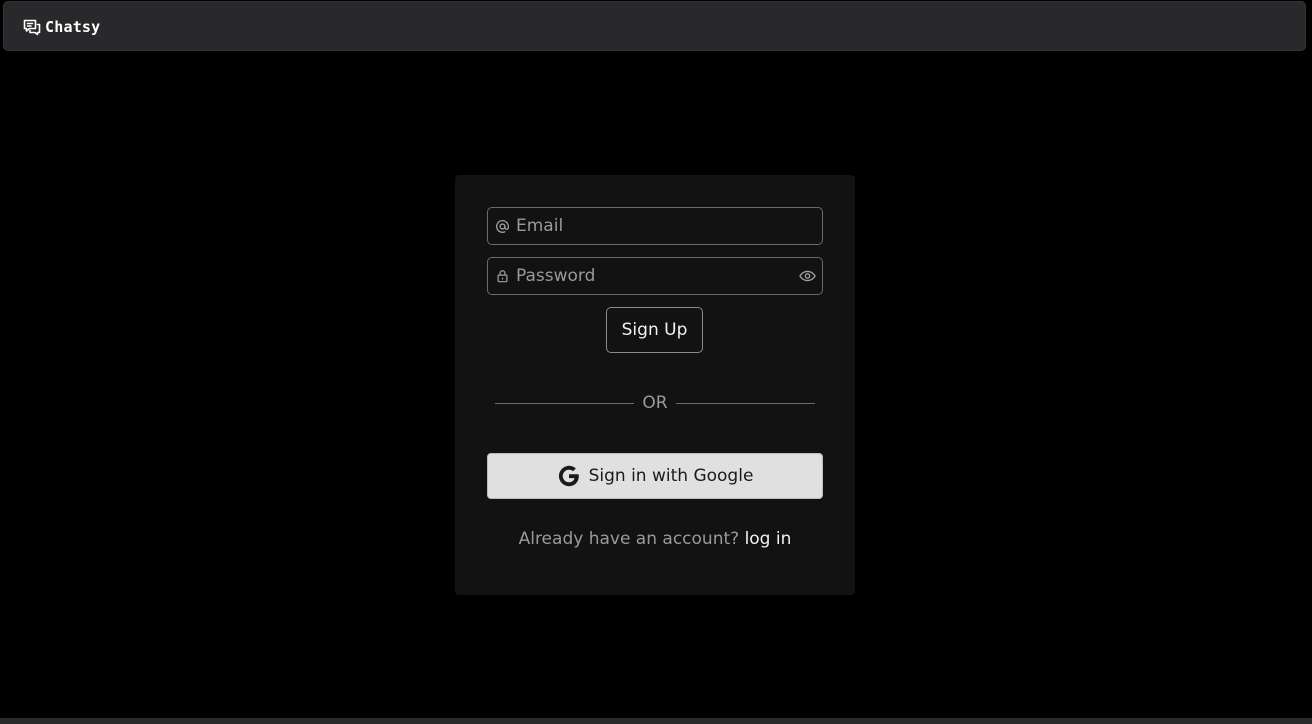 The image size is (1312, 724). What do you see at coordinates (502, 276) in the screenshot?
I see `lock-icon` at bounding box center [502, 276].